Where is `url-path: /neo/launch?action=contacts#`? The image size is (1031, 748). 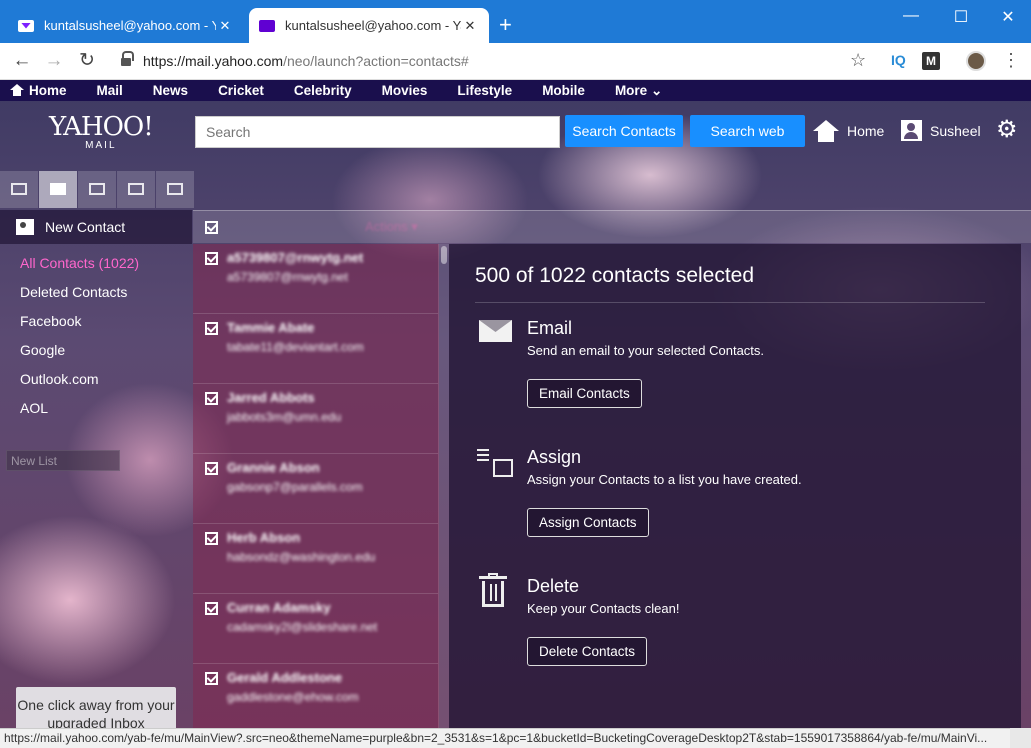
url-path: /neo/launch?action=contacts# is located at coordinates (376, 61).